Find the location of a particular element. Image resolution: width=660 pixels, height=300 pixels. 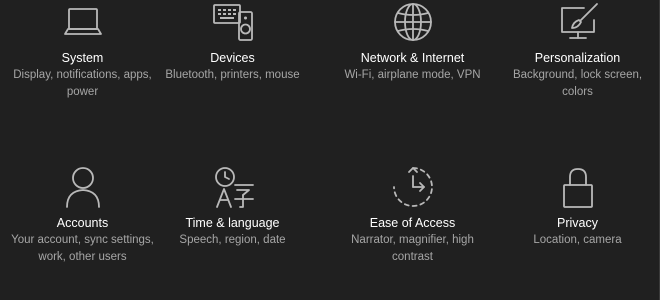

tile-description: Location, camera is located at coordinates (577, 240).